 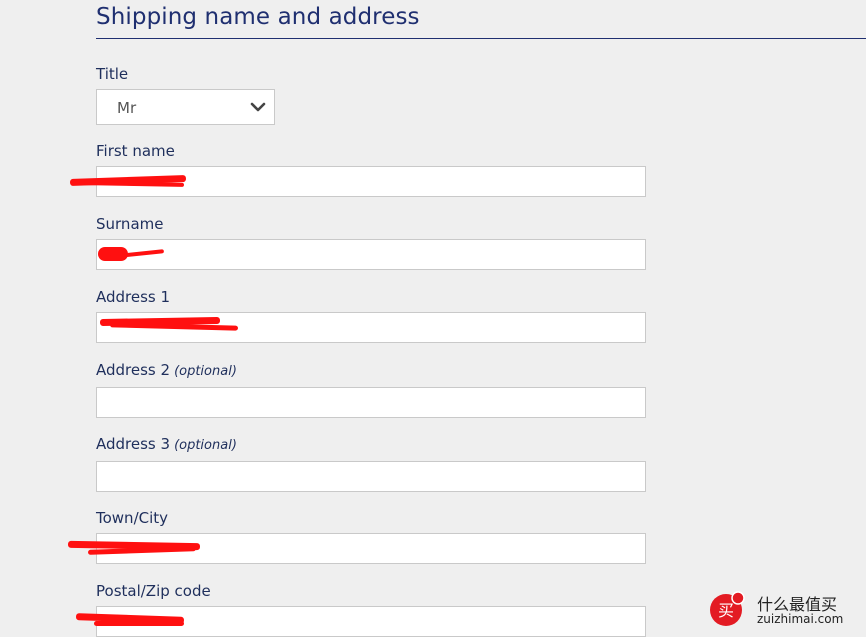 I want to click on title-label: Title, so click(x=112, y=74).